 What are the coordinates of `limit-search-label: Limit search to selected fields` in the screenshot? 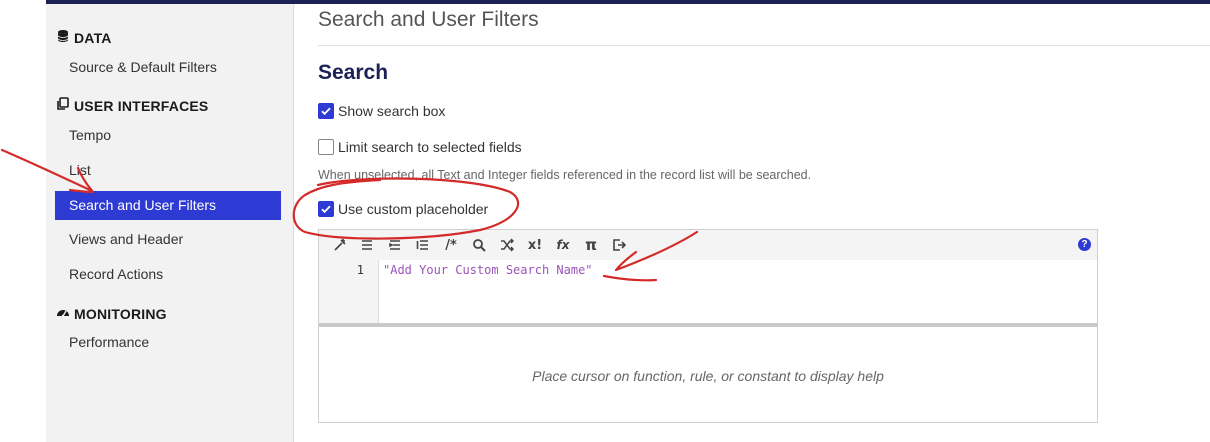 It's located at (430, 147).